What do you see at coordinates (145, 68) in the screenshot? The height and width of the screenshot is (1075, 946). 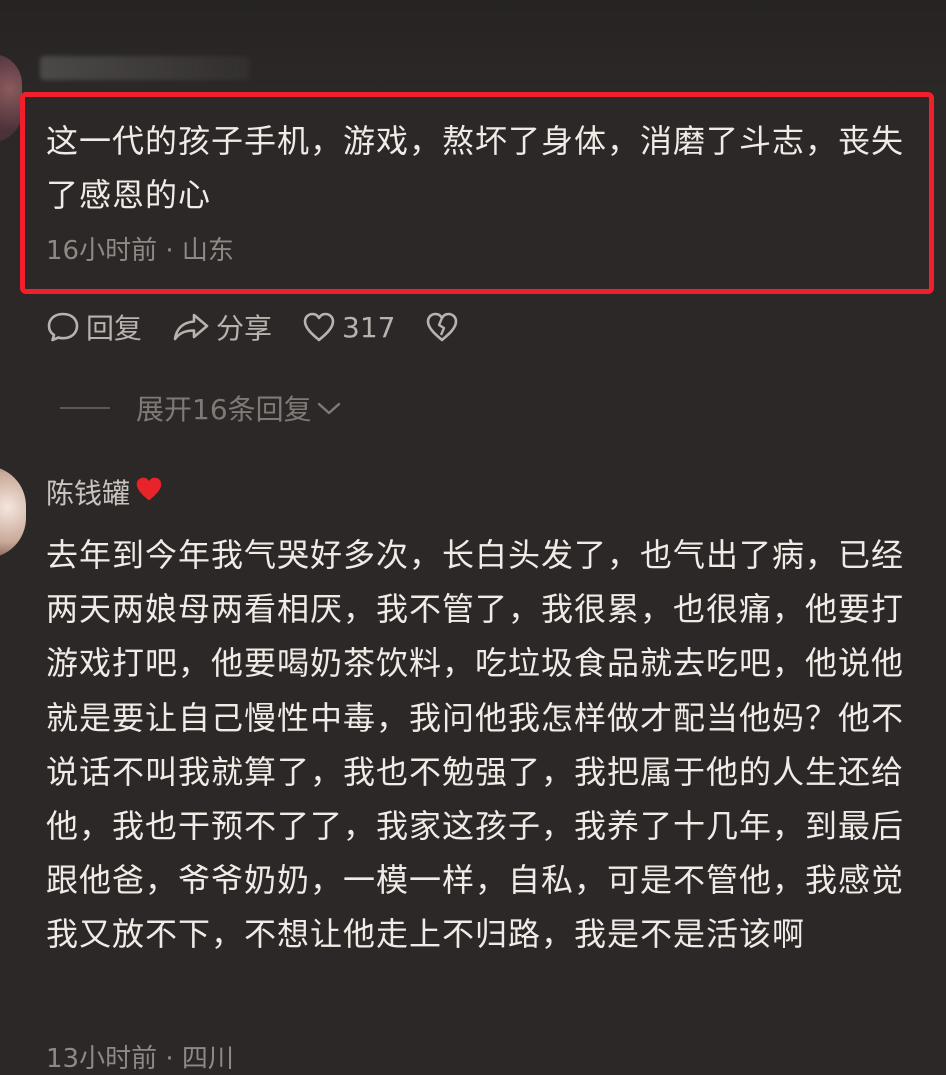 I see `blurred-username` at bounding box center [145, 68].